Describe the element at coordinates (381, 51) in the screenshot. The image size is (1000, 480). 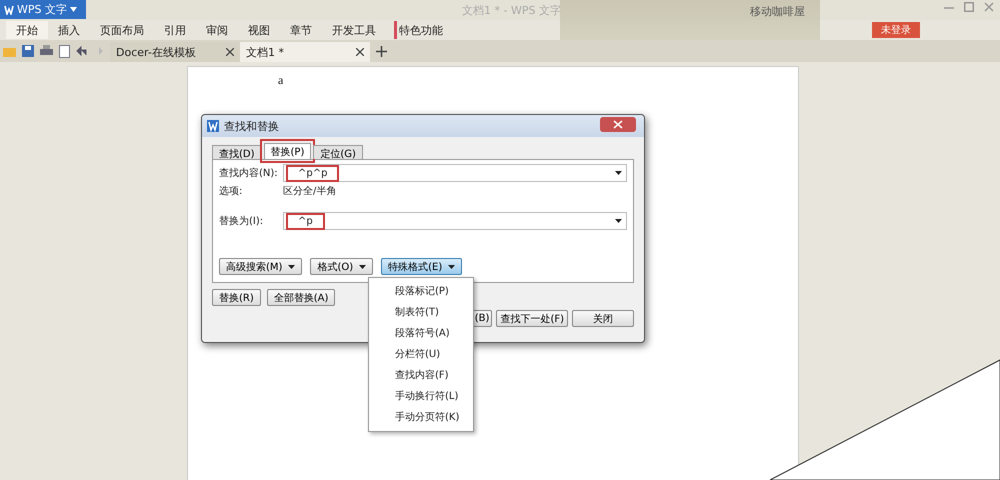
I see `add-icon` at that location.